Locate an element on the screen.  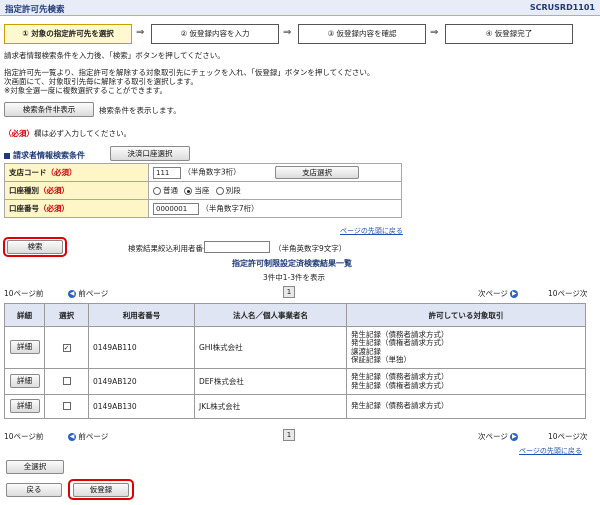
account-select-button: 決済口座選択 is located at coordinates (150, 153).